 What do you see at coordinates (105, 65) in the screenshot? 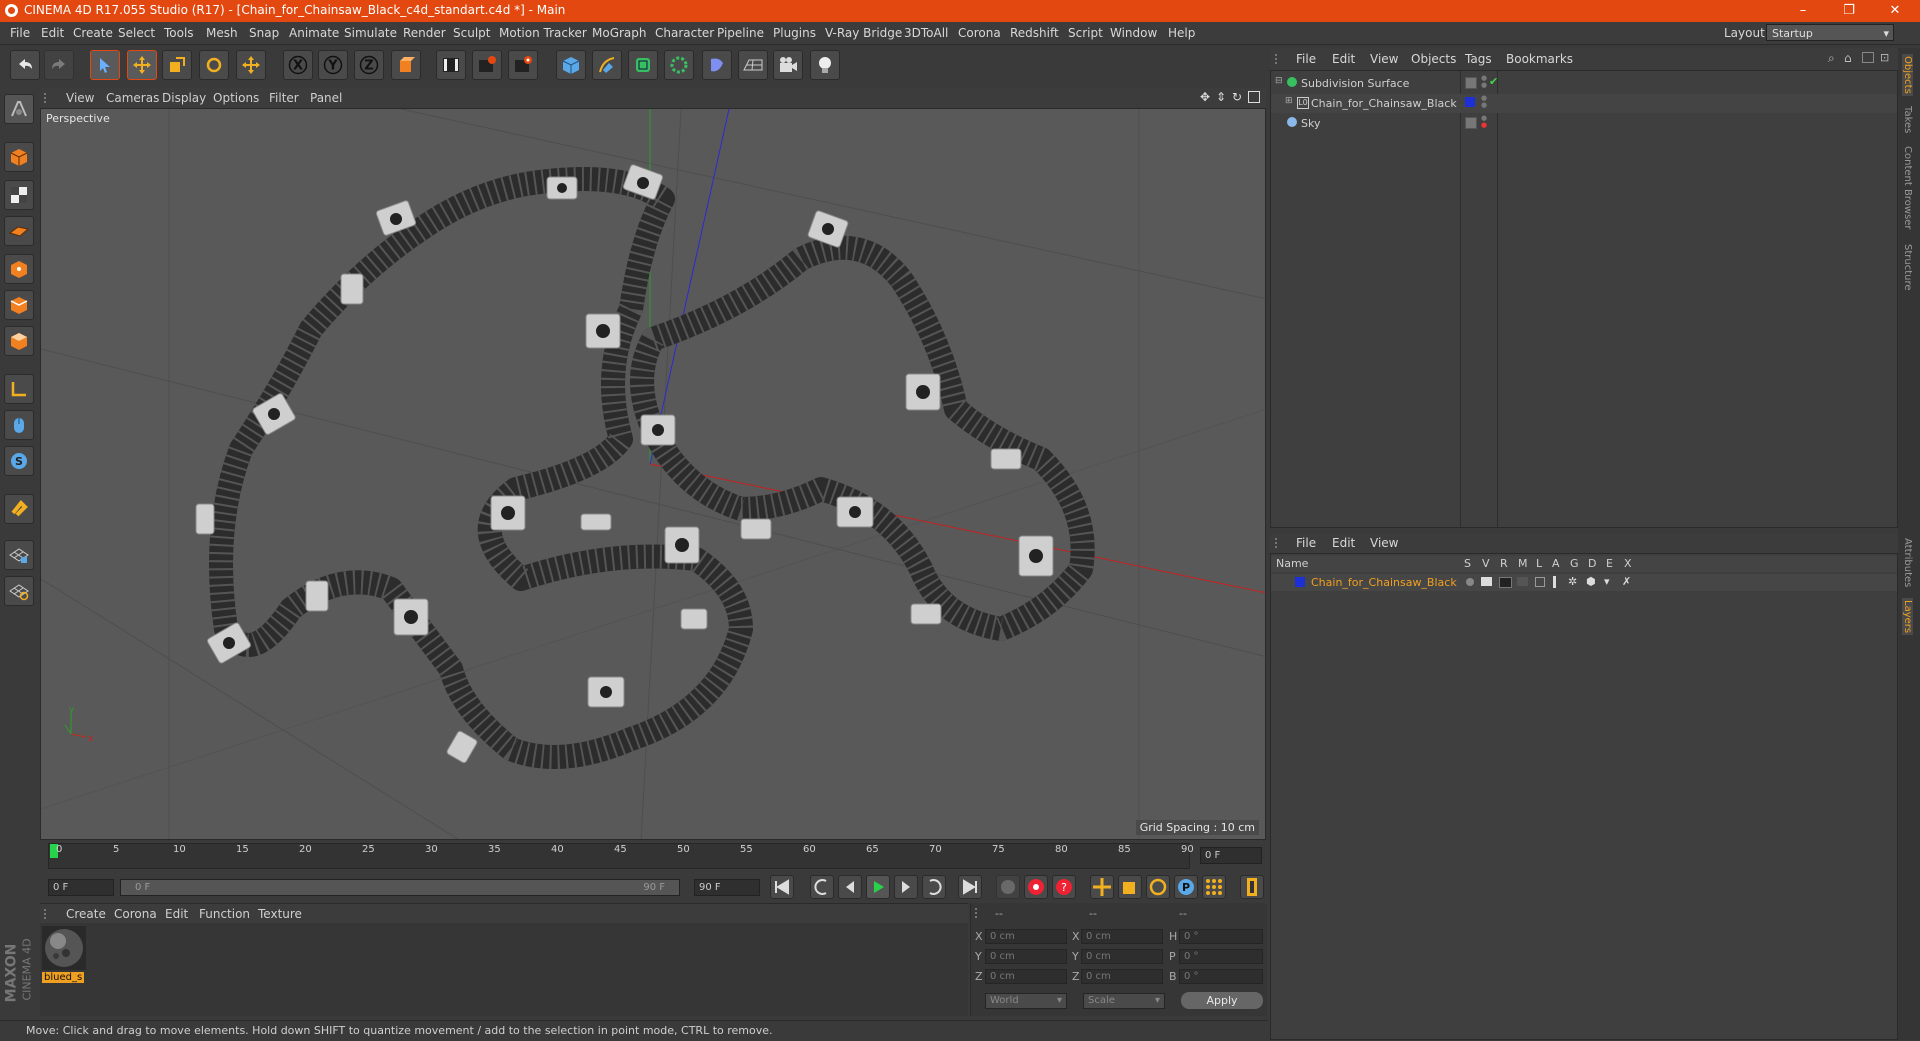
I see `select-tool-button` at bounding box center [105, 65].